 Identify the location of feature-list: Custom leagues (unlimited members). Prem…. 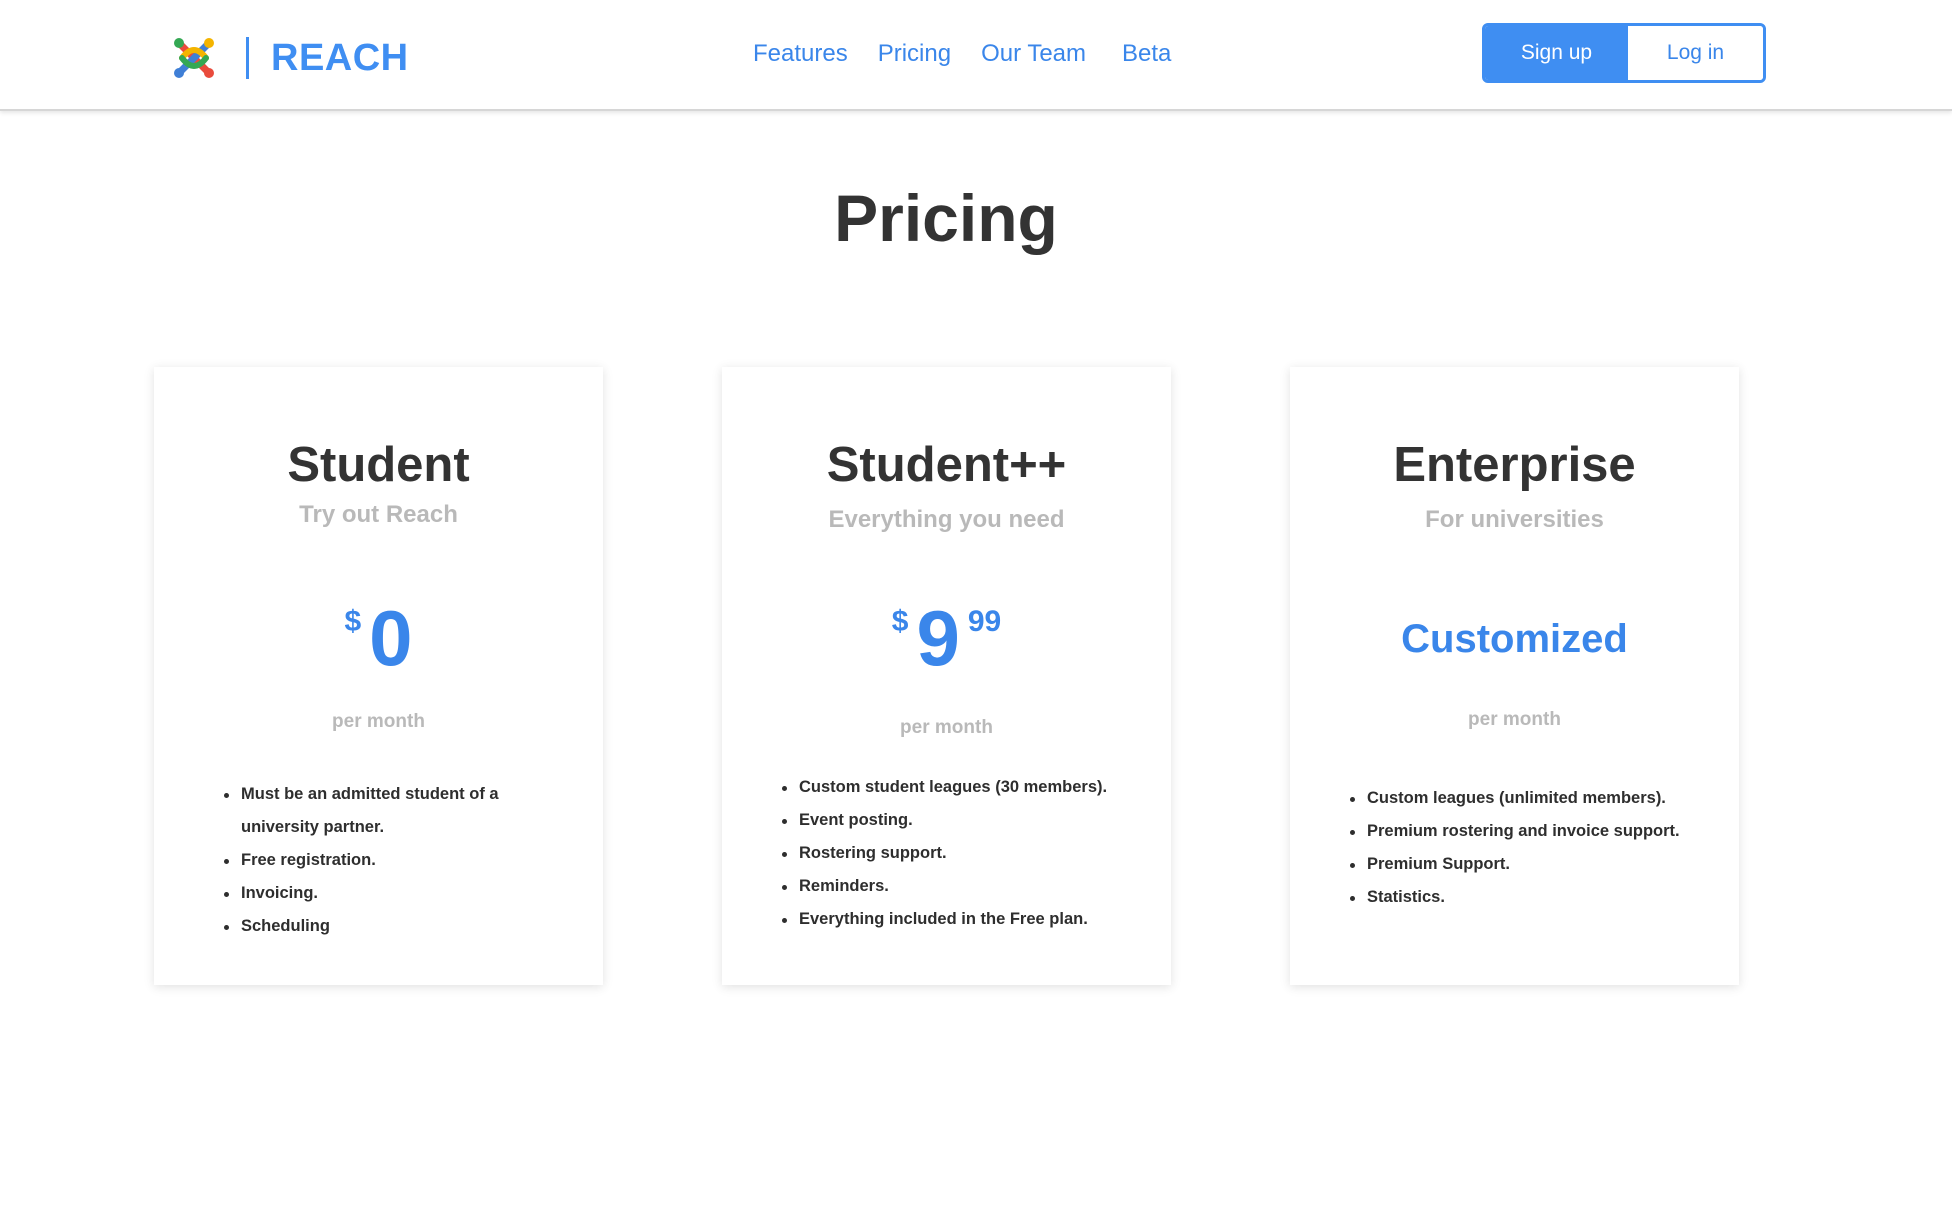
(1540, 848).